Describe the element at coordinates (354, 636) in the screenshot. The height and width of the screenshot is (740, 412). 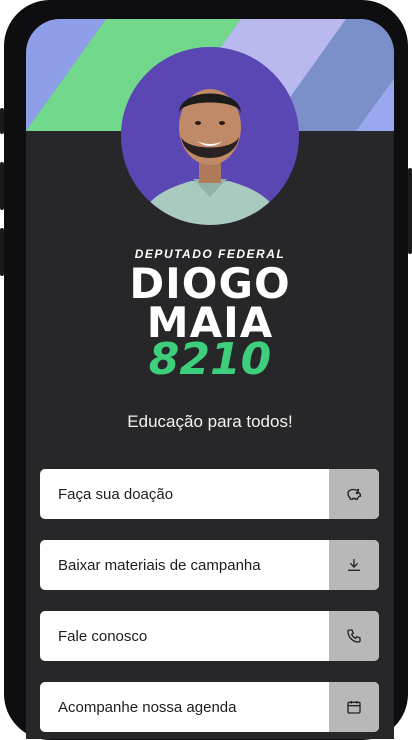
I see `phone-icon` at that location.